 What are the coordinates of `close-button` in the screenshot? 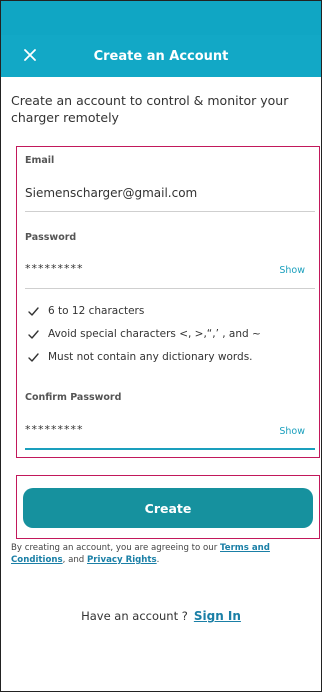 It's located at (30, 55).